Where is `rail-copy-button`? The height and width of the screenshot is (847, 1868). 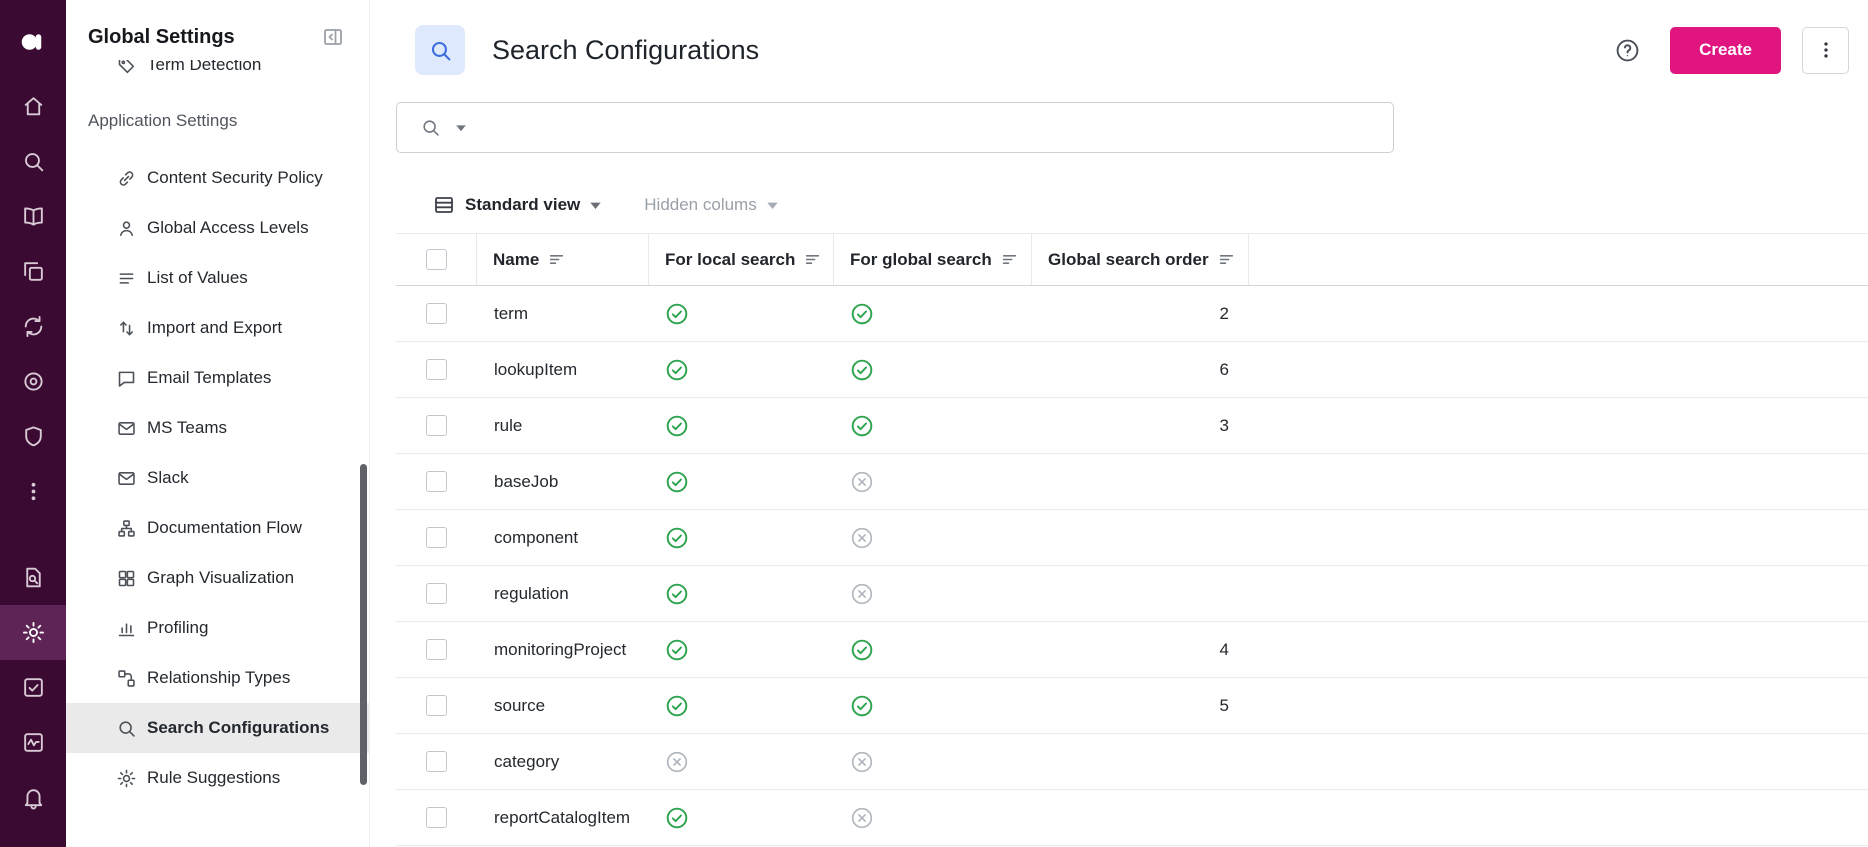
rail-copy-button is located at coordinates (33, 271).